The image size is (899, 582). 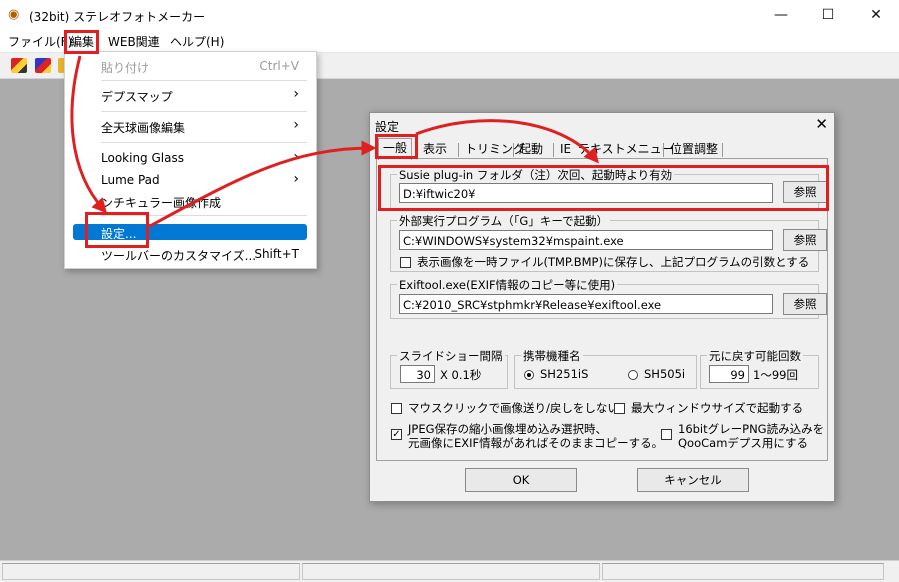 I want to click on radio-dot, so click(x=529, y=375).